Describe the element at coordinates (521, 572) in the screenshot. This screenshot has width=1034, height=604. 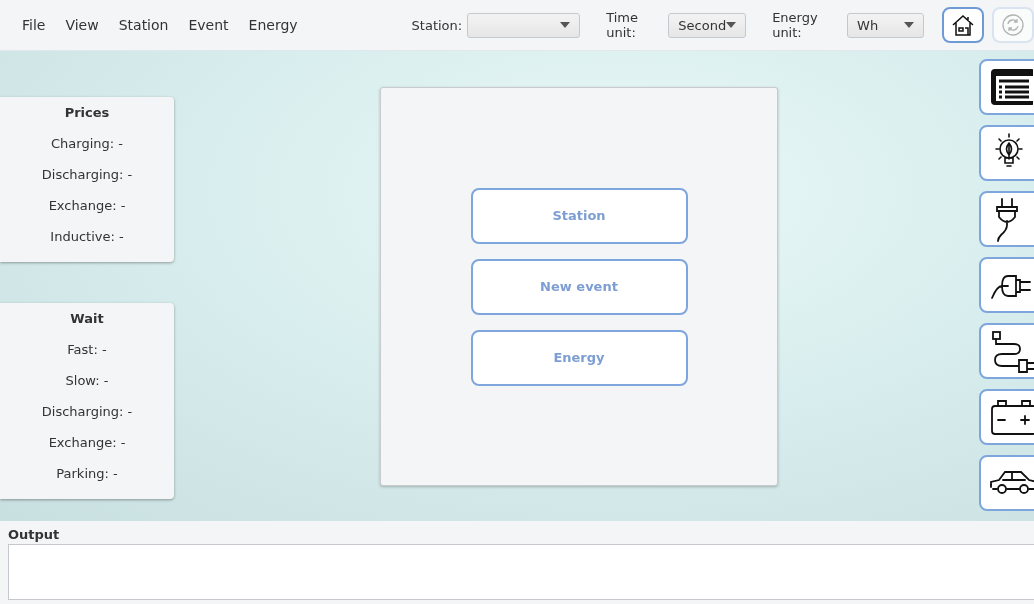
I see `output-field` at that location.